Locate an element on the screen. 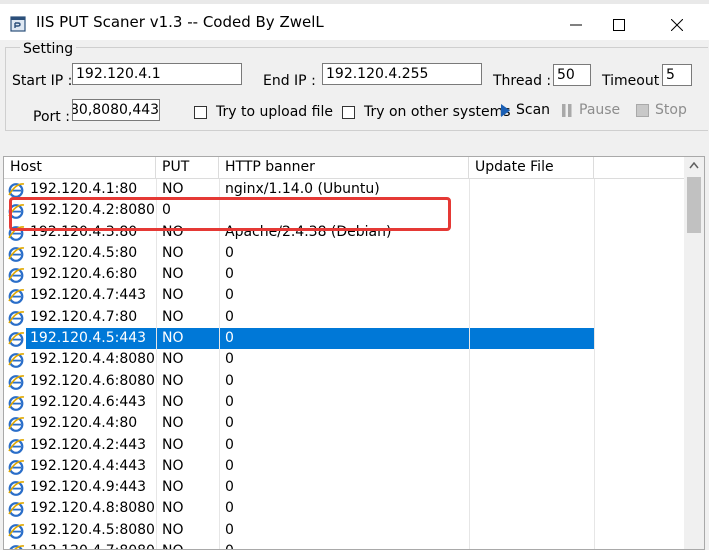 The width and height of the screenshot is (709, 550). table-row: 192.120.4.4:8080 NO 0 is located at coordinates (344, 360).